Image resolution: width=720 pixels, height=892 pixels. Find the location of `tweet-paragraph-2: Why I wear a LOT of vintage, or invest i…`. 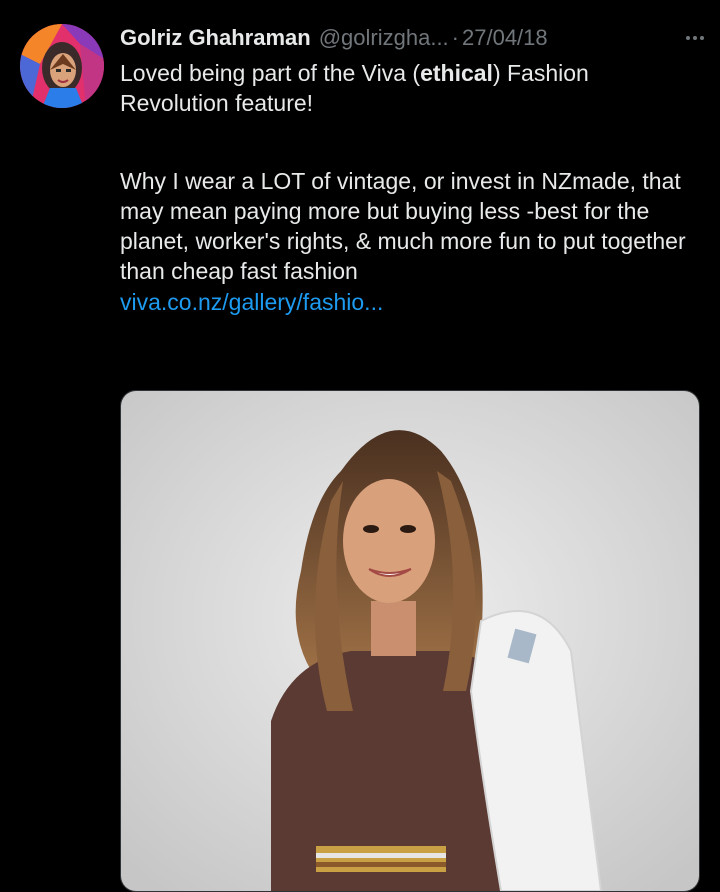

tweet-paragraph-2: Why I wear a LOT of vintage, or invest i… is located at coordinates (403, 226).